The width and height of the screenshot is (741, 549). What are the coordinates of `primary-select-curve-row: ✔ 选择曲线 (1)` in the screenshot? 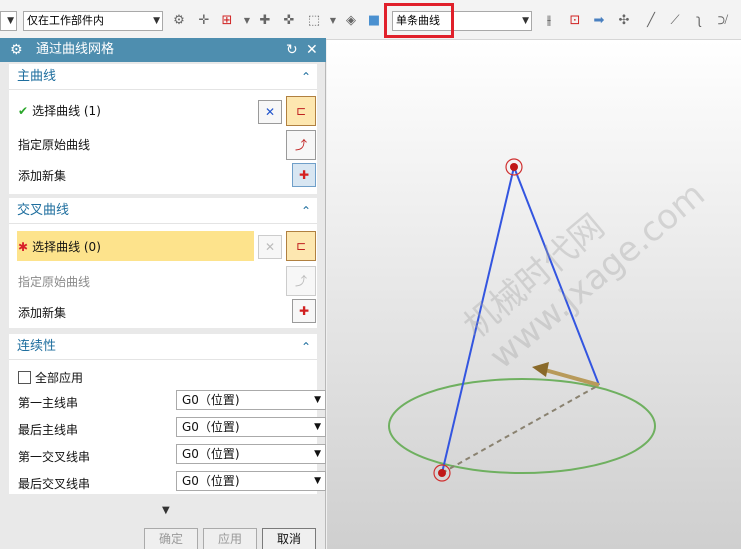 It's located at (59, 110).